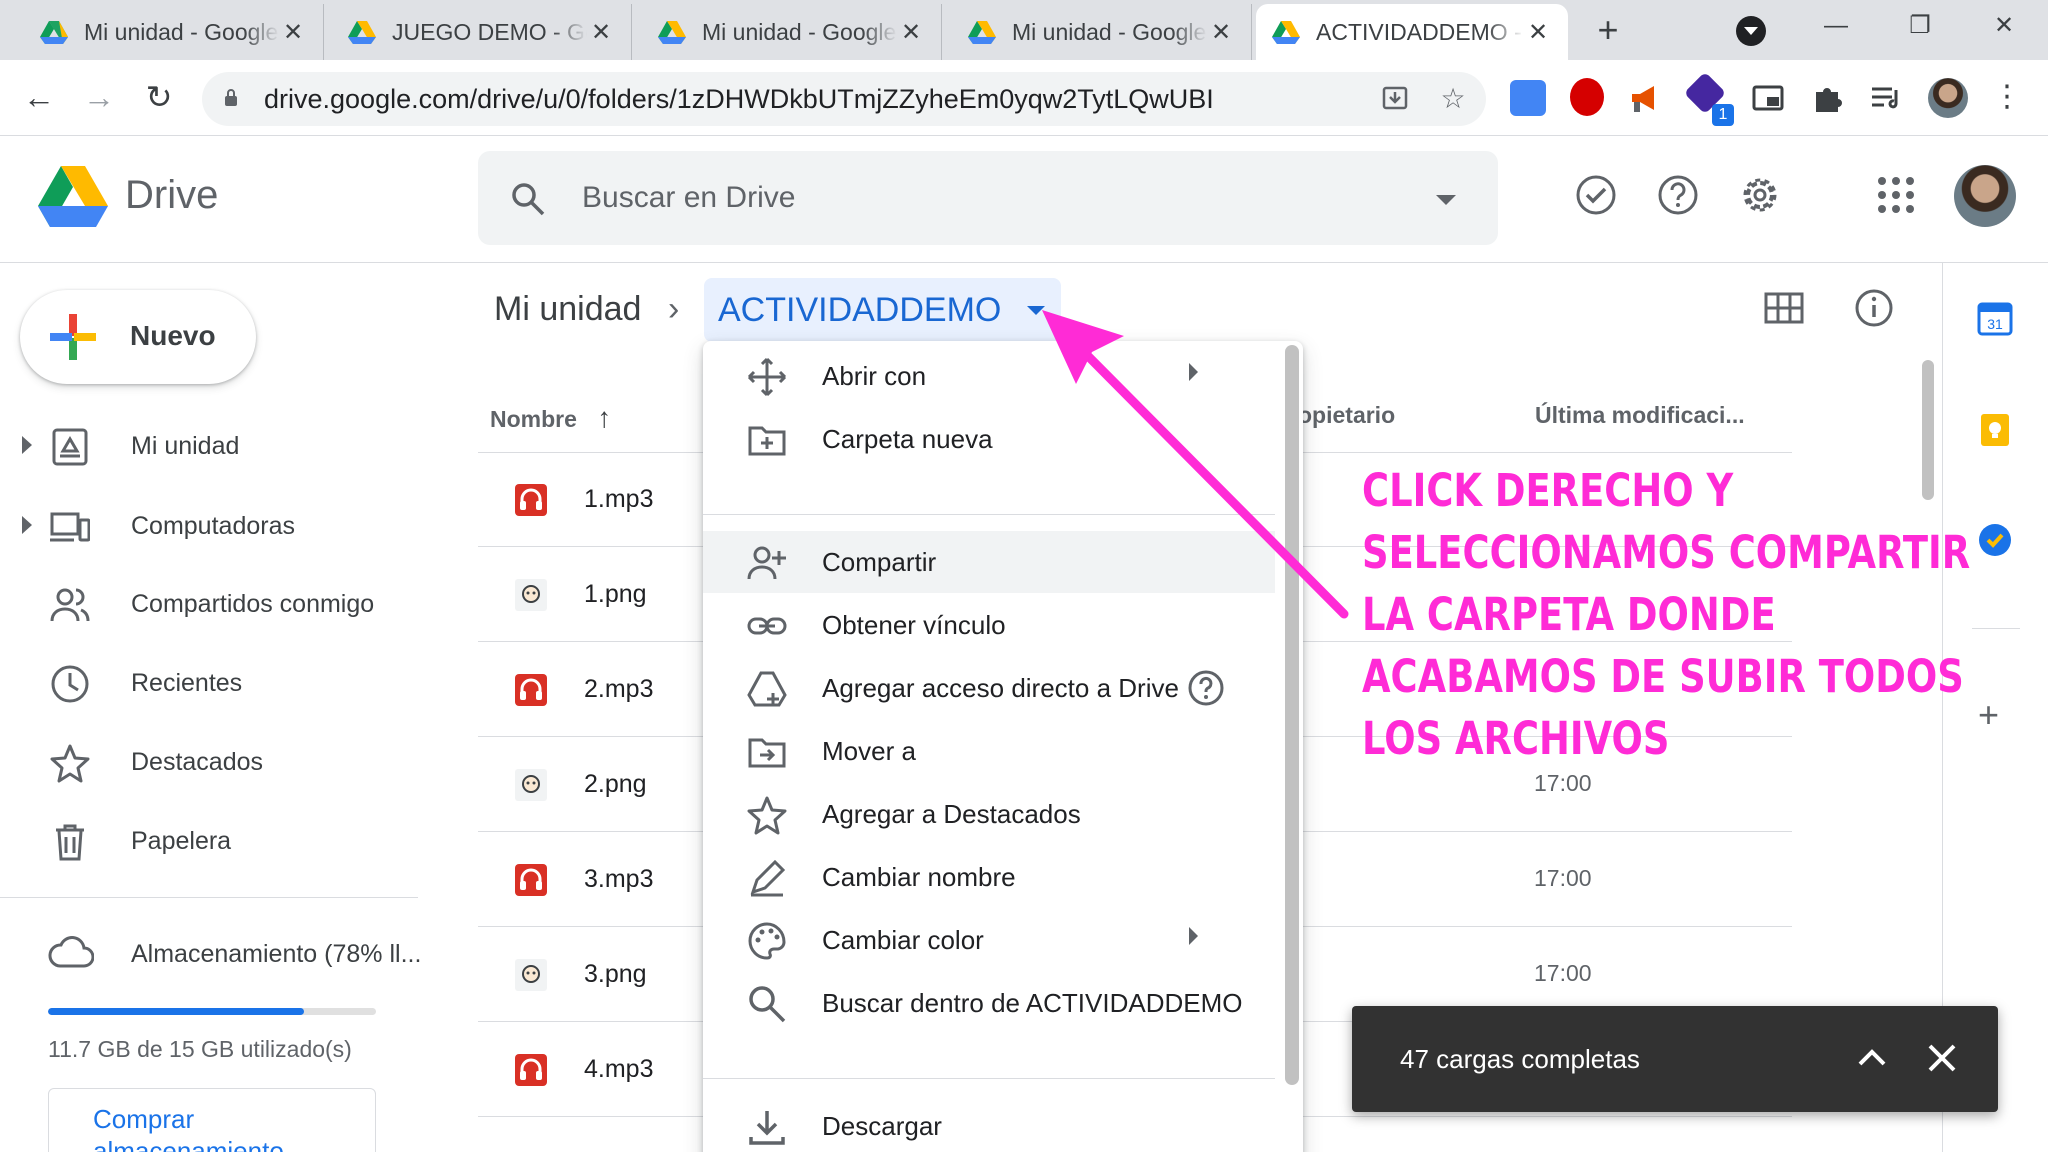 This screenshot has width=2048, height=1152. What do you see at coordinates (489, 31) in the screenshot?
I see `browser-tab-title: JUEGO DEMO - Google Drive` at bounding box center [489, 31].